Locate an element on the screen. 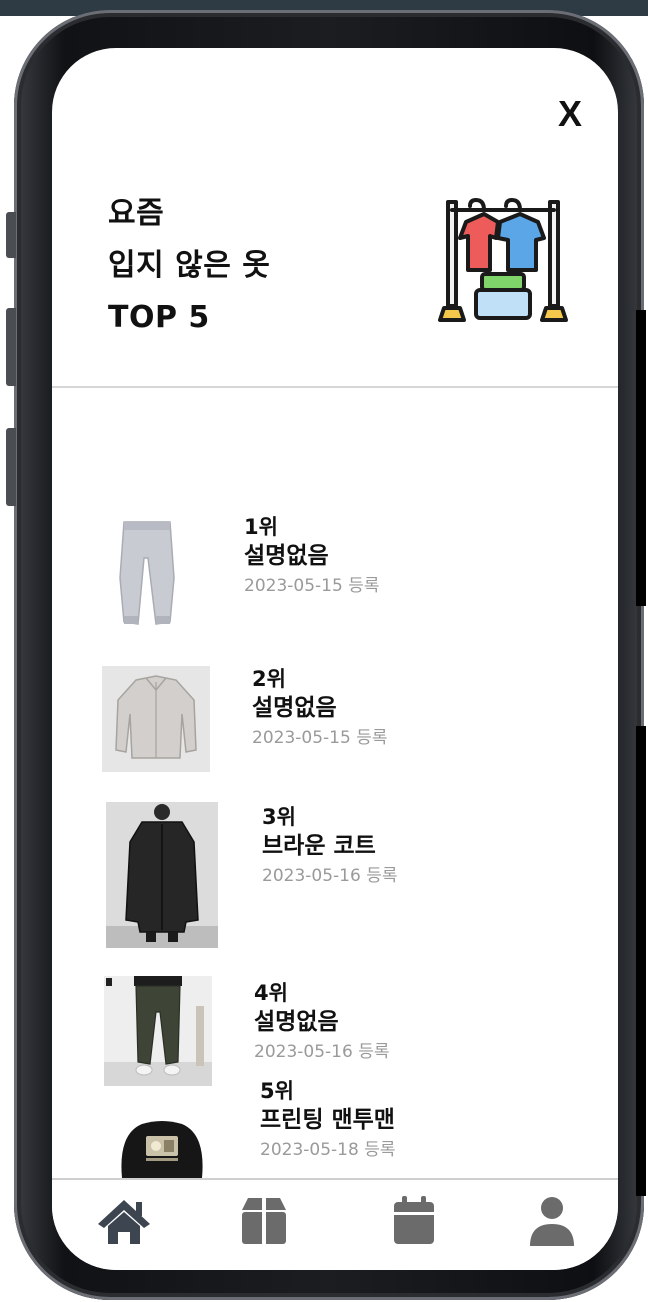 The image size is (648, 1302). item-meta: 5위 프린팅 맨투맨 2023-05-18 등록 is located at coordinates (327, 1121).